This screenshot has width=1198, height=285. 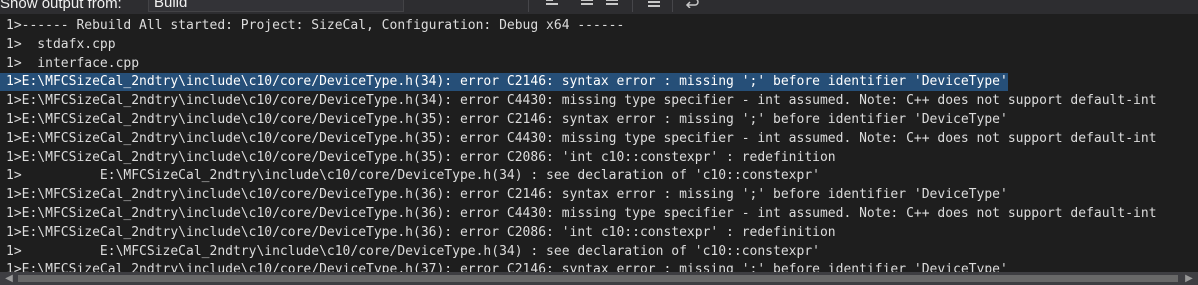 I want to click on output-toolbar: Show output from: Build, so click(x=599, y=7).